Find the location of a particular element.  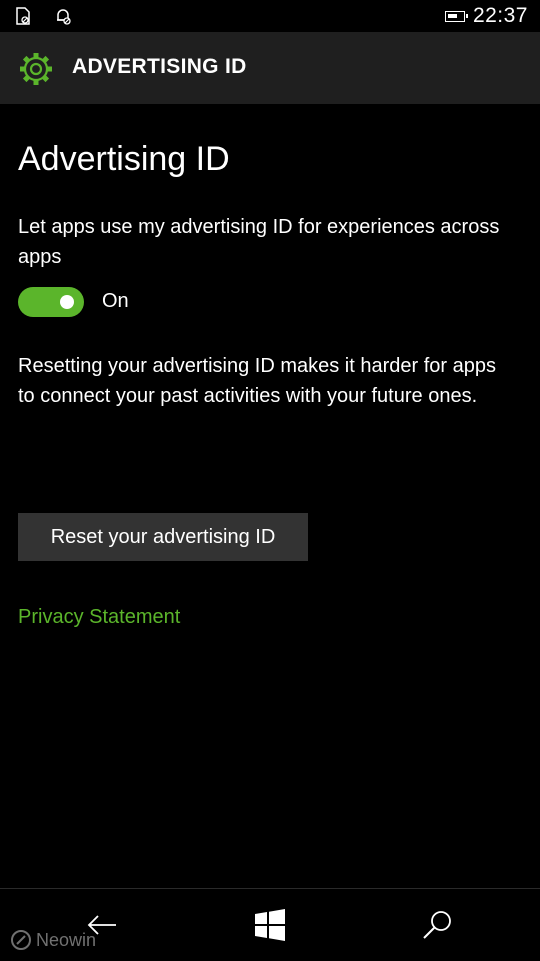

page-title: Advertising ID is located at coordinates (124, 159).